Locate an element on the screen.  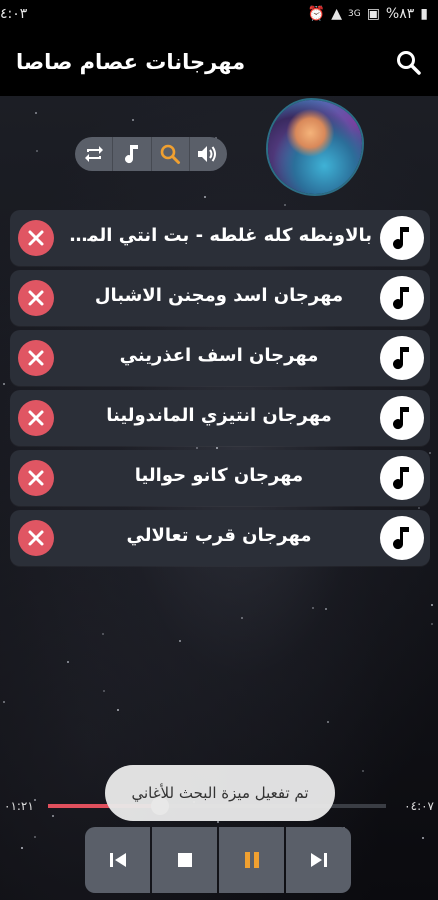
song-row: مهرجان اسف اعذريني is located at coordinates (220, 358).